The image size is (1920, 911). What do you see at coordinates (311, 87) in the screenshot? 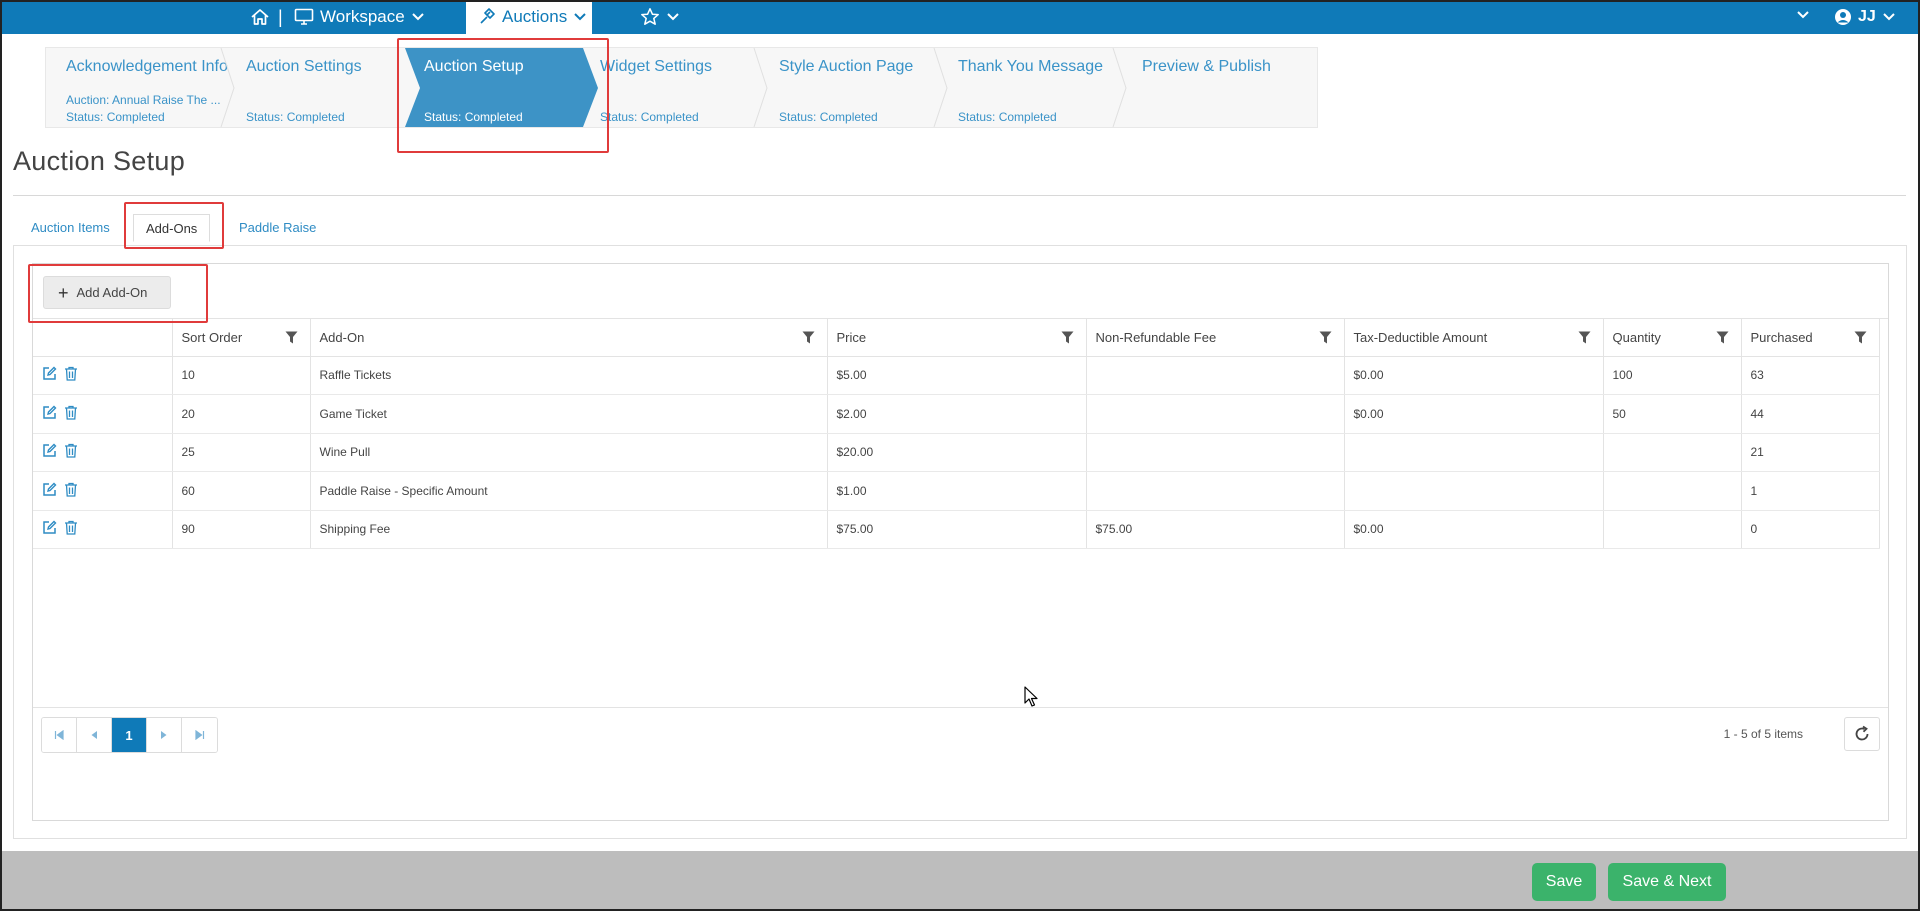
I see `step-auction-settings: Auction Settings Status: Completed` at bounding box center [311, 87].